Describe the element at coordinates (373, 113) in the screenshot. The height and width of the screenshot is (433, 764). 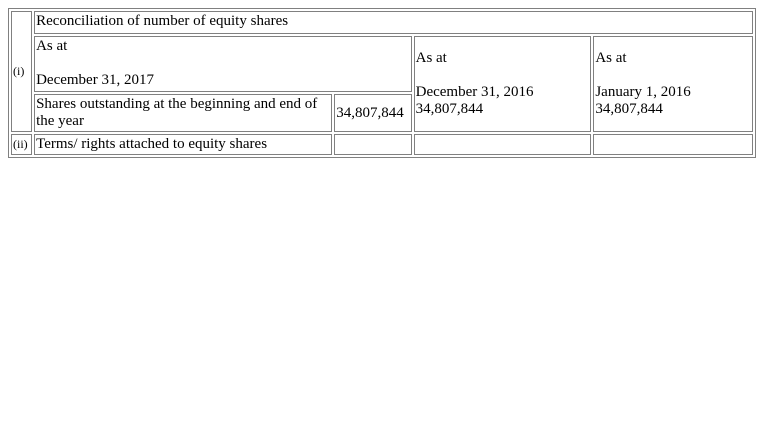
I see `shares-outstanding-2017-value: 34,807,844` at that location.